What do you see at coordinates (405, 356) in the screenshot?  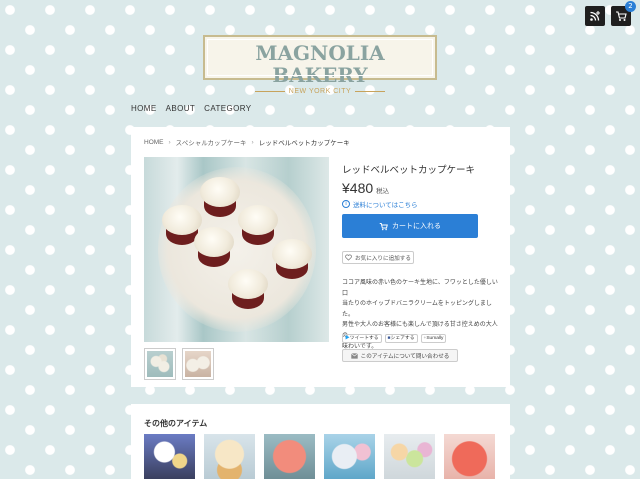 I see `contact-label: このアイテムについて問い合わせる` at bounding box center [405, 356].